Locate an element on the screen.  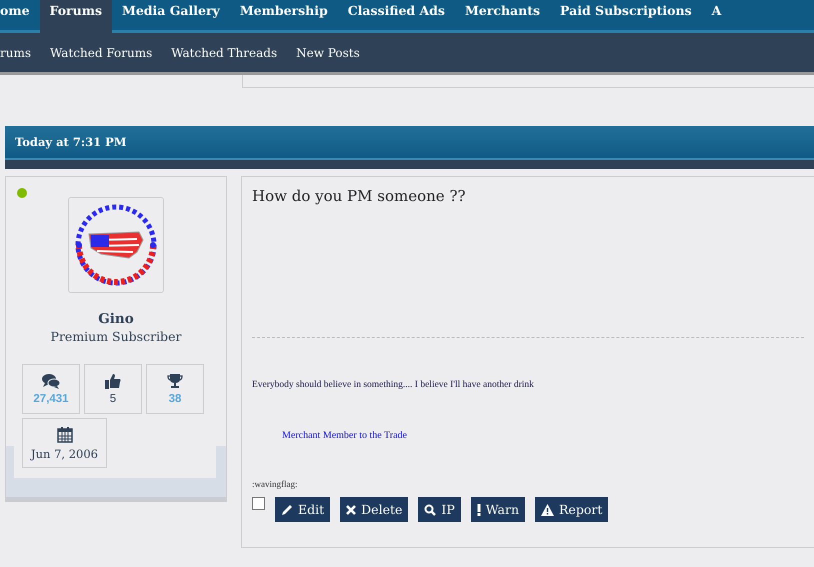
nav-tab: ome is located at coordinates (20, 15).